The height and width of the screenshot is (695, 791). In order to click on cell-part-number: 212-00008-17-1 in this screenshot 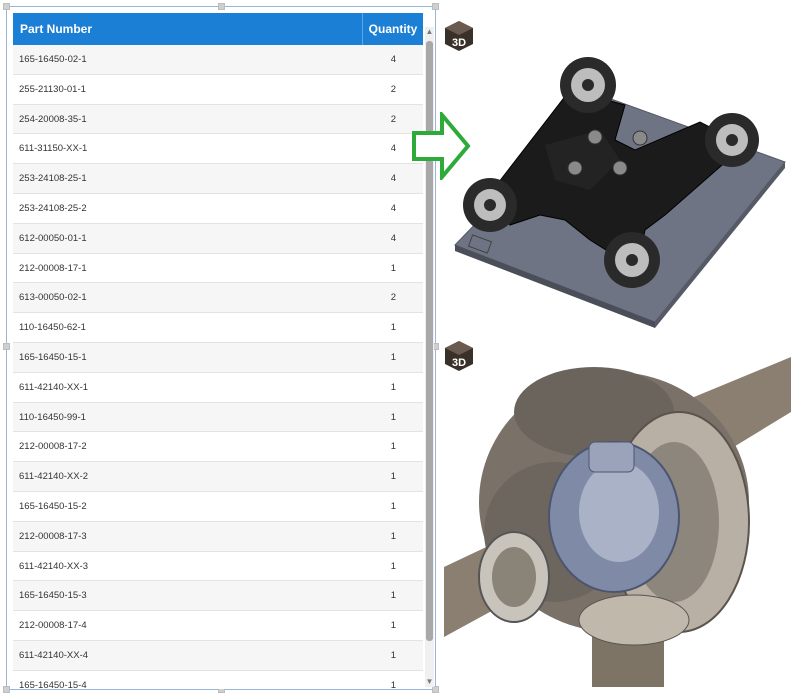, I will do `click(53, 268)`.